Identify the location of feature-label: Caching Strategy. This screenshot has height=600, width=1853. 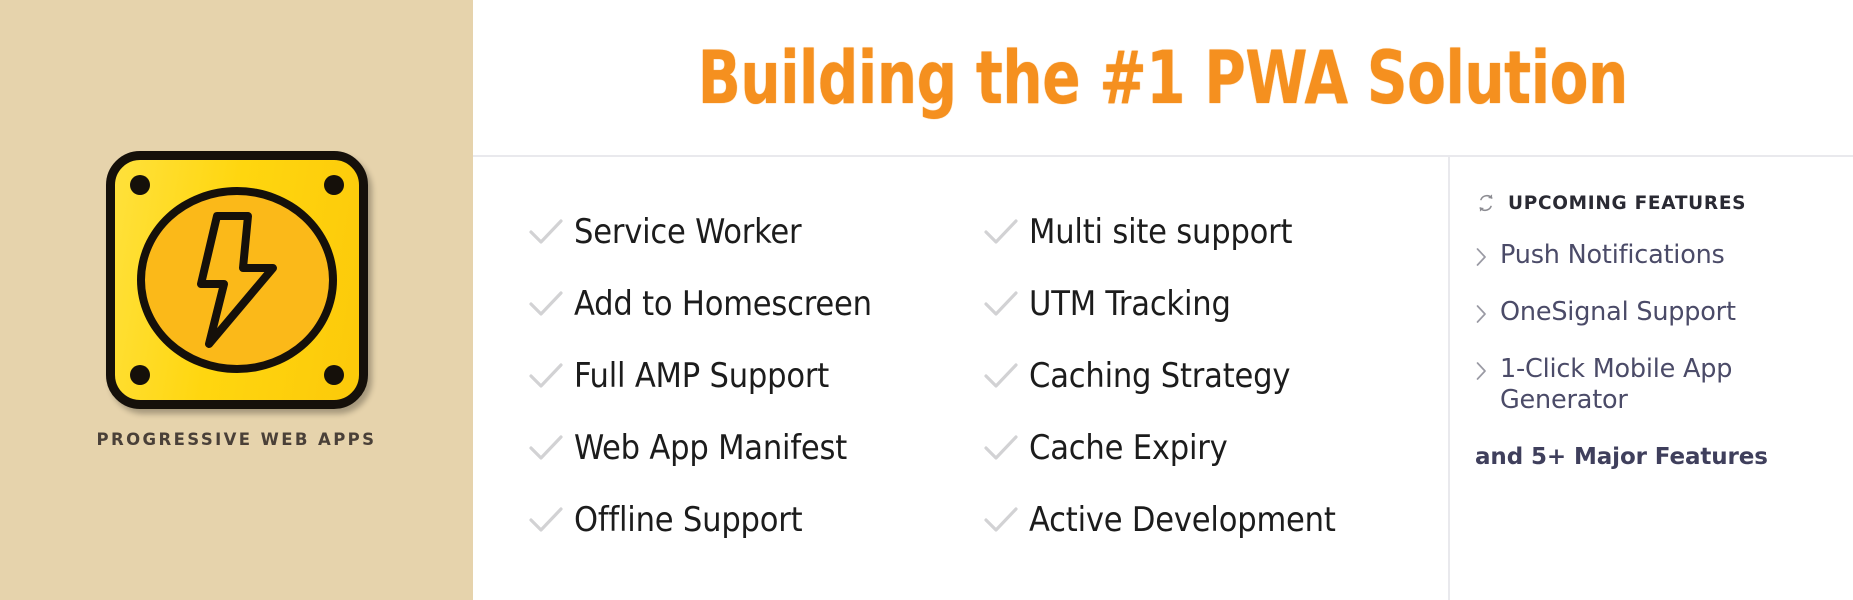
(1160, 376).